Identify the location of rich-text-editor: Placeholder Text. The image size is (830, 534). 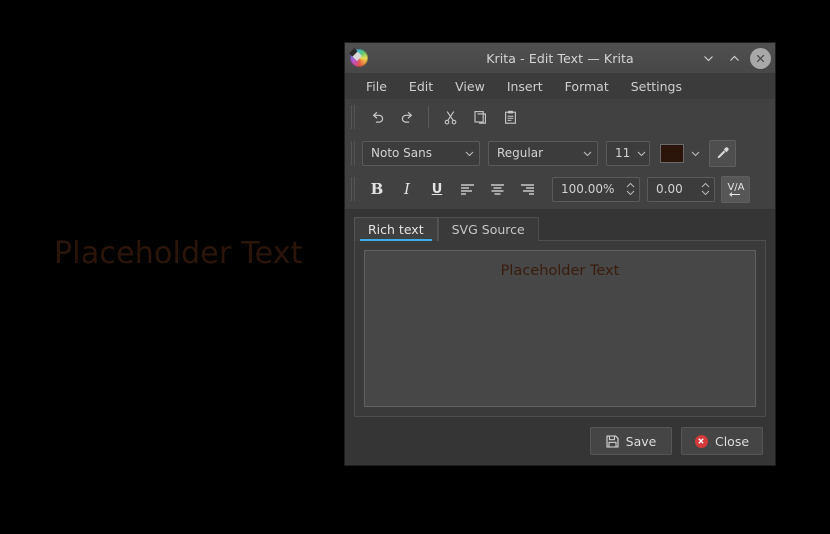
(560, 328).